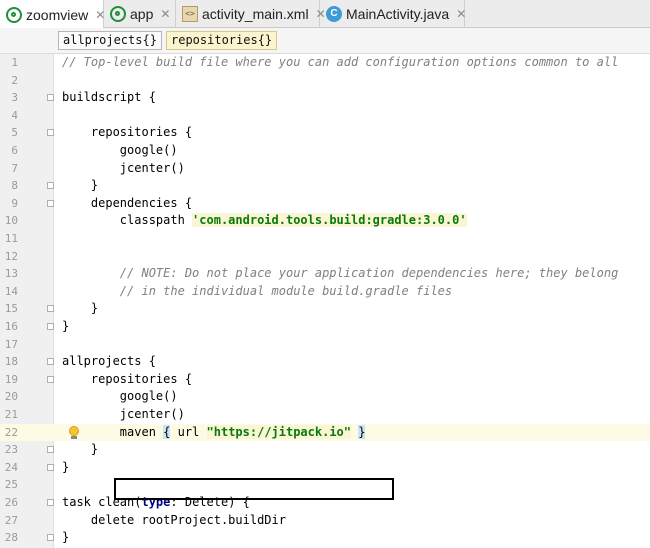  I want to click on line-number: 5, so click(14, 133).